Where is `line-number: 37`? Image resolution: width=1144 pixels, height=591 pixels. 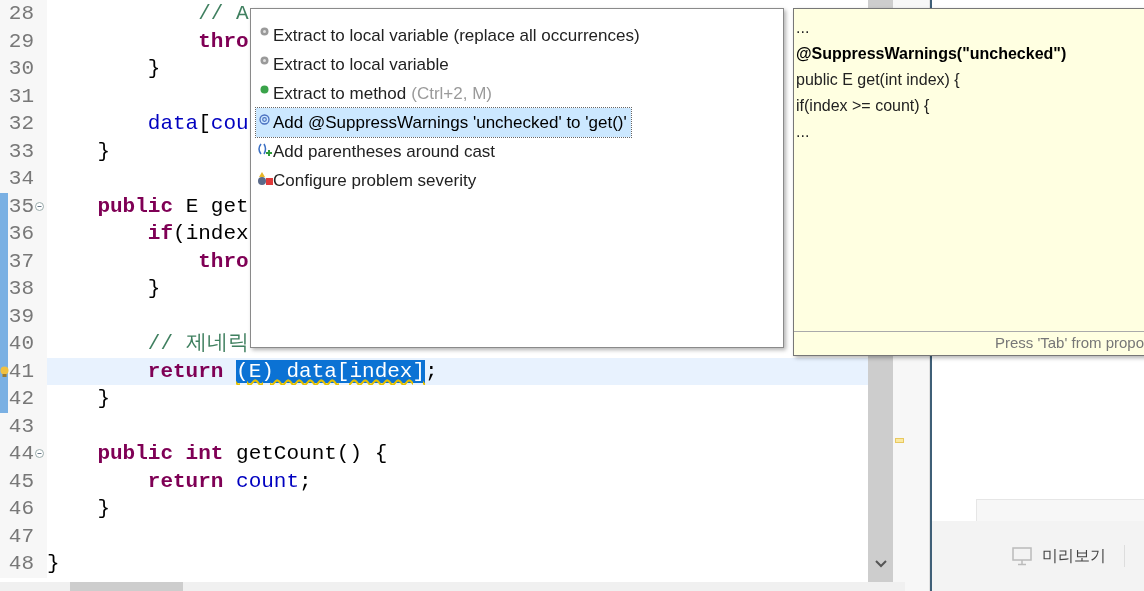 line-number: 37 is located at coordinates (21, 261).